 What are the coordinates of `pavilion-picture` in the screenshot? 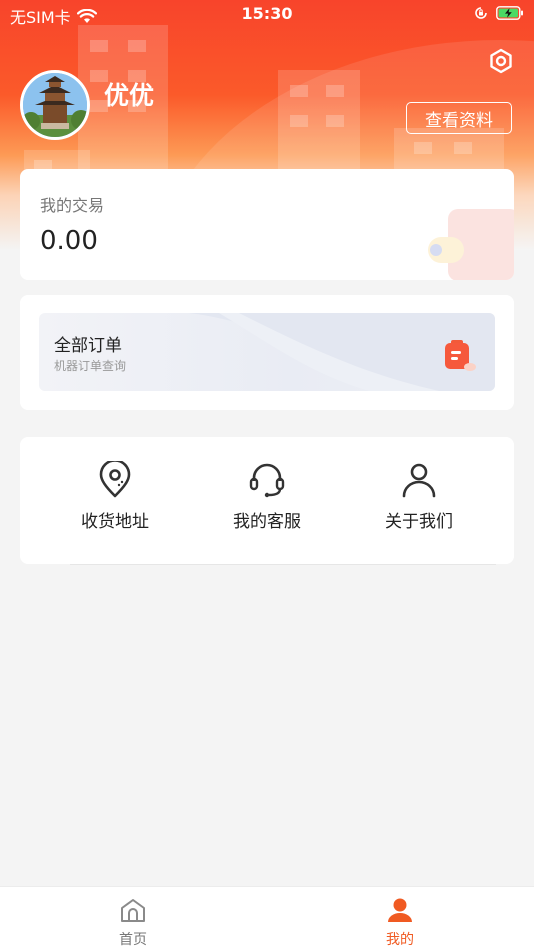 It's located at (55, 105).